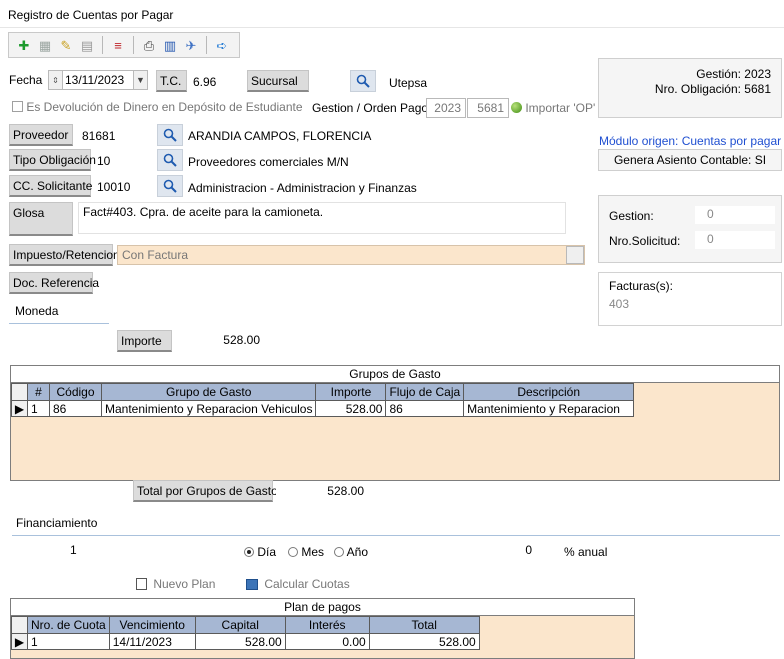 The width and height of the screenshot is (784, 659). Describe the element at coordinates (64, 255) in the screenshot. I see `impuesto-retencion-button: Impuesto/Retencion` at that location.